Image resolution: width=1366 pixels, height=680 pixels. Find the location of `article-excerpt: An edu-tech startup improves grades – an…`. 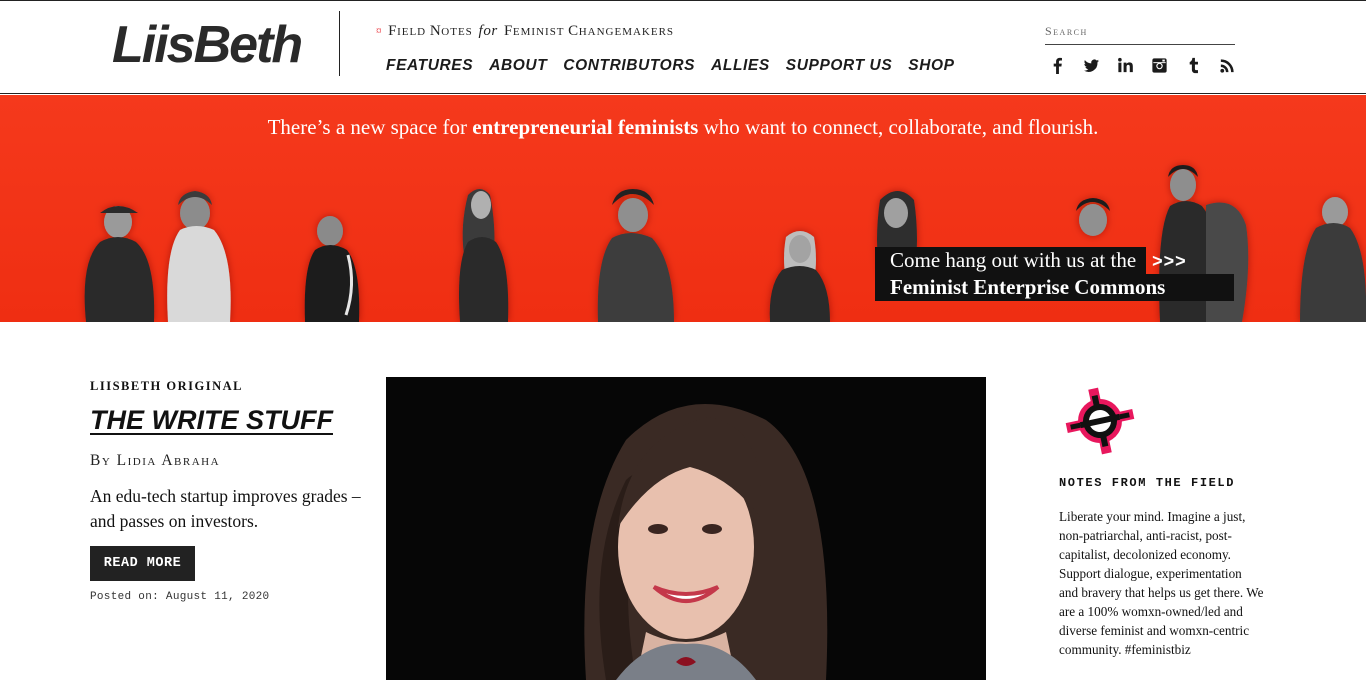

article-excerpt: An edu-tech startup improves grades – an… is located at coordinates (225, 508).